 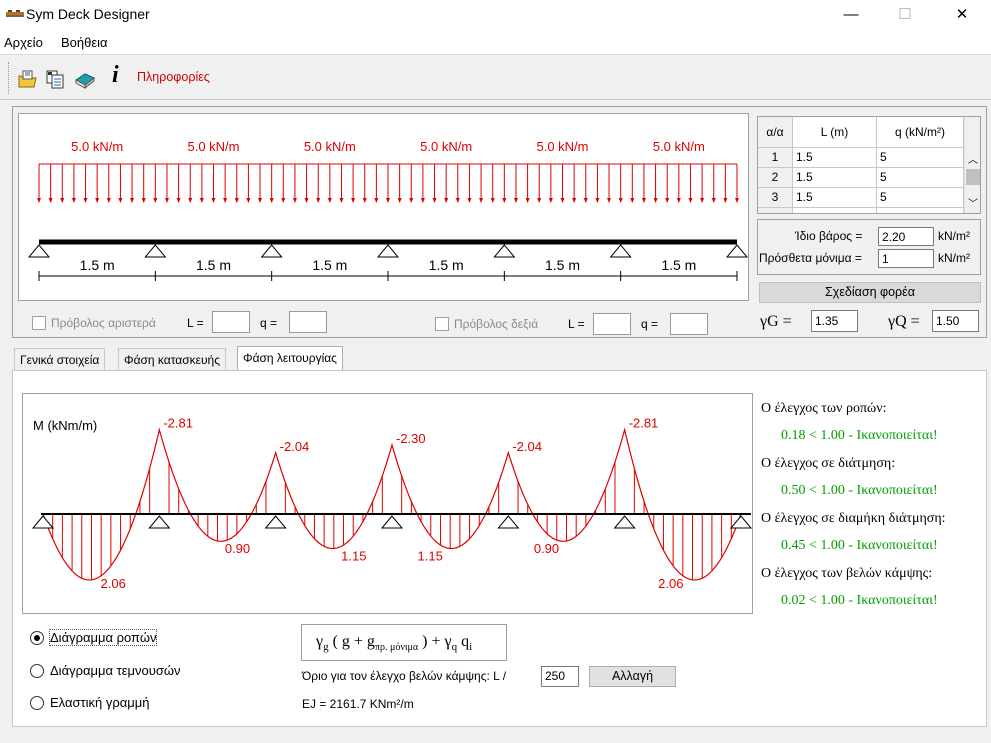 What do you see at coordinates (173, 77) in the screenshot?
I see `info-label: Πληροφορίες` at bounding box center [173, 77].